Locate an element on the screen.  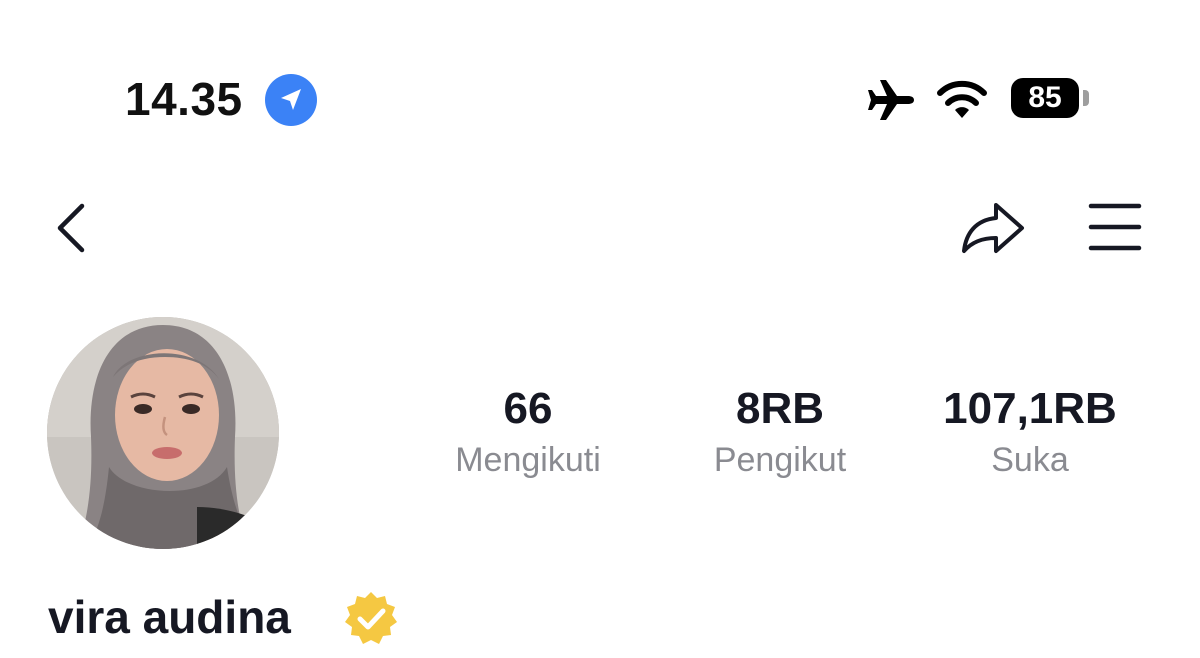
avatar is located at coordinates (163, 433).